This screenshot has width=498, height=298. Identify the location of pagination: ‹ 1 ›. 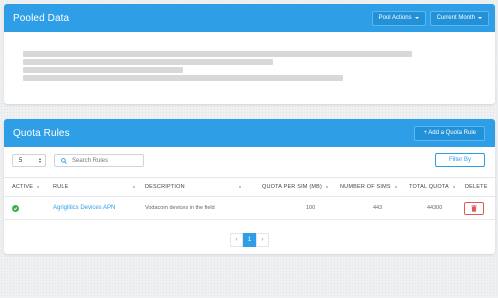
(249, 240).